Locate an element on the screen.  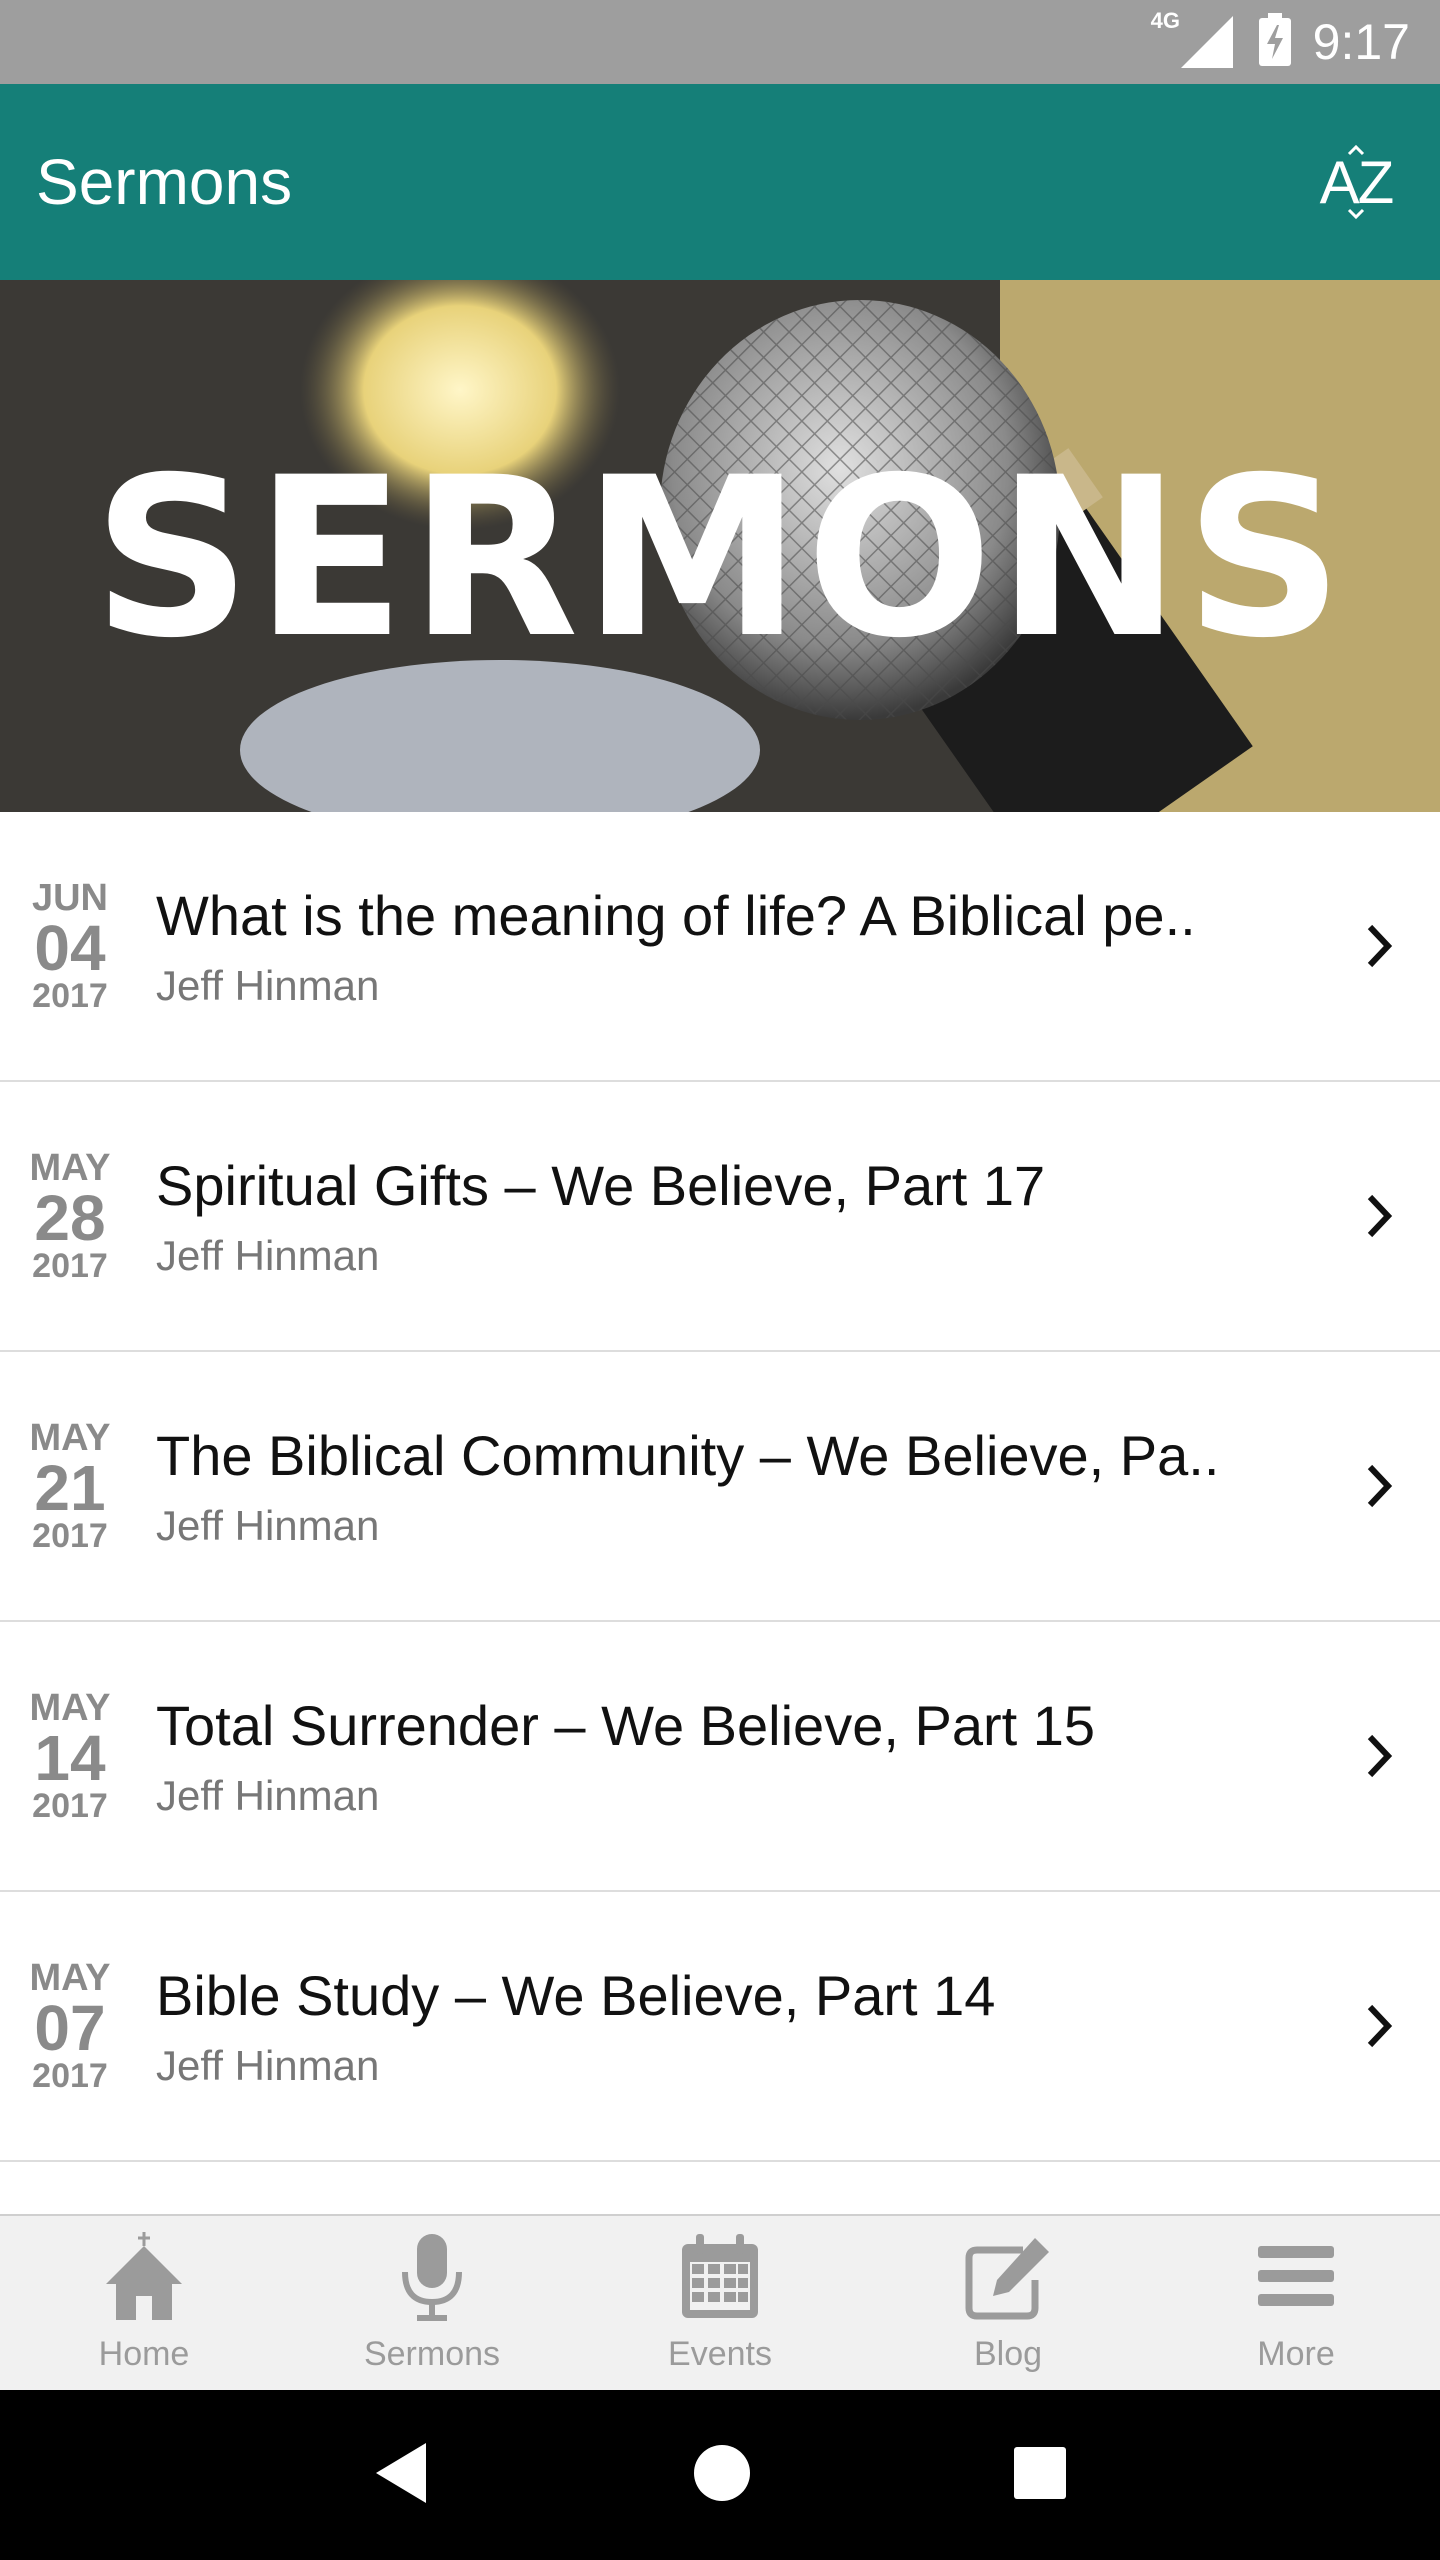
date-day: 21 is located at coordinates (70, 1488).